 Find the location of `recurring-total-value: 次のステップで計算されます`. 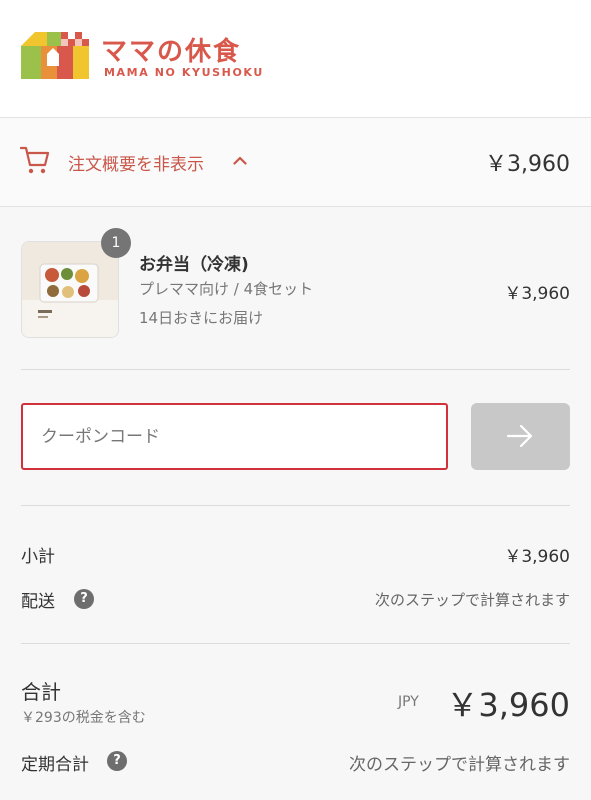

recurring-total-value: 次のステップで計算されます is located at coordinates (459, 765).